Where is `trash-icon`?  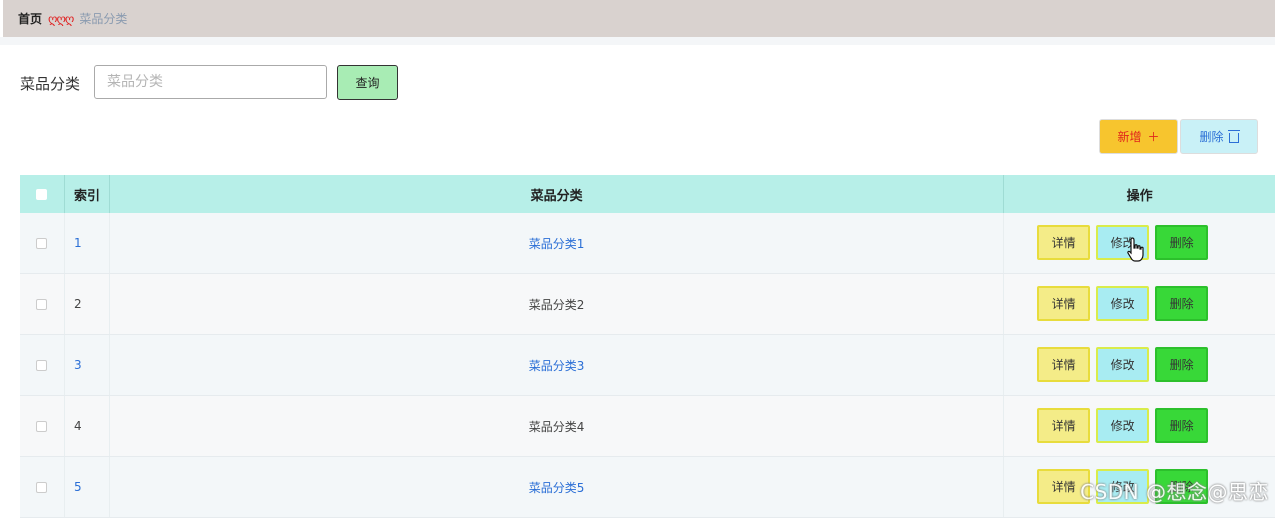
trash-icon is located at coordinates (1233, 136).